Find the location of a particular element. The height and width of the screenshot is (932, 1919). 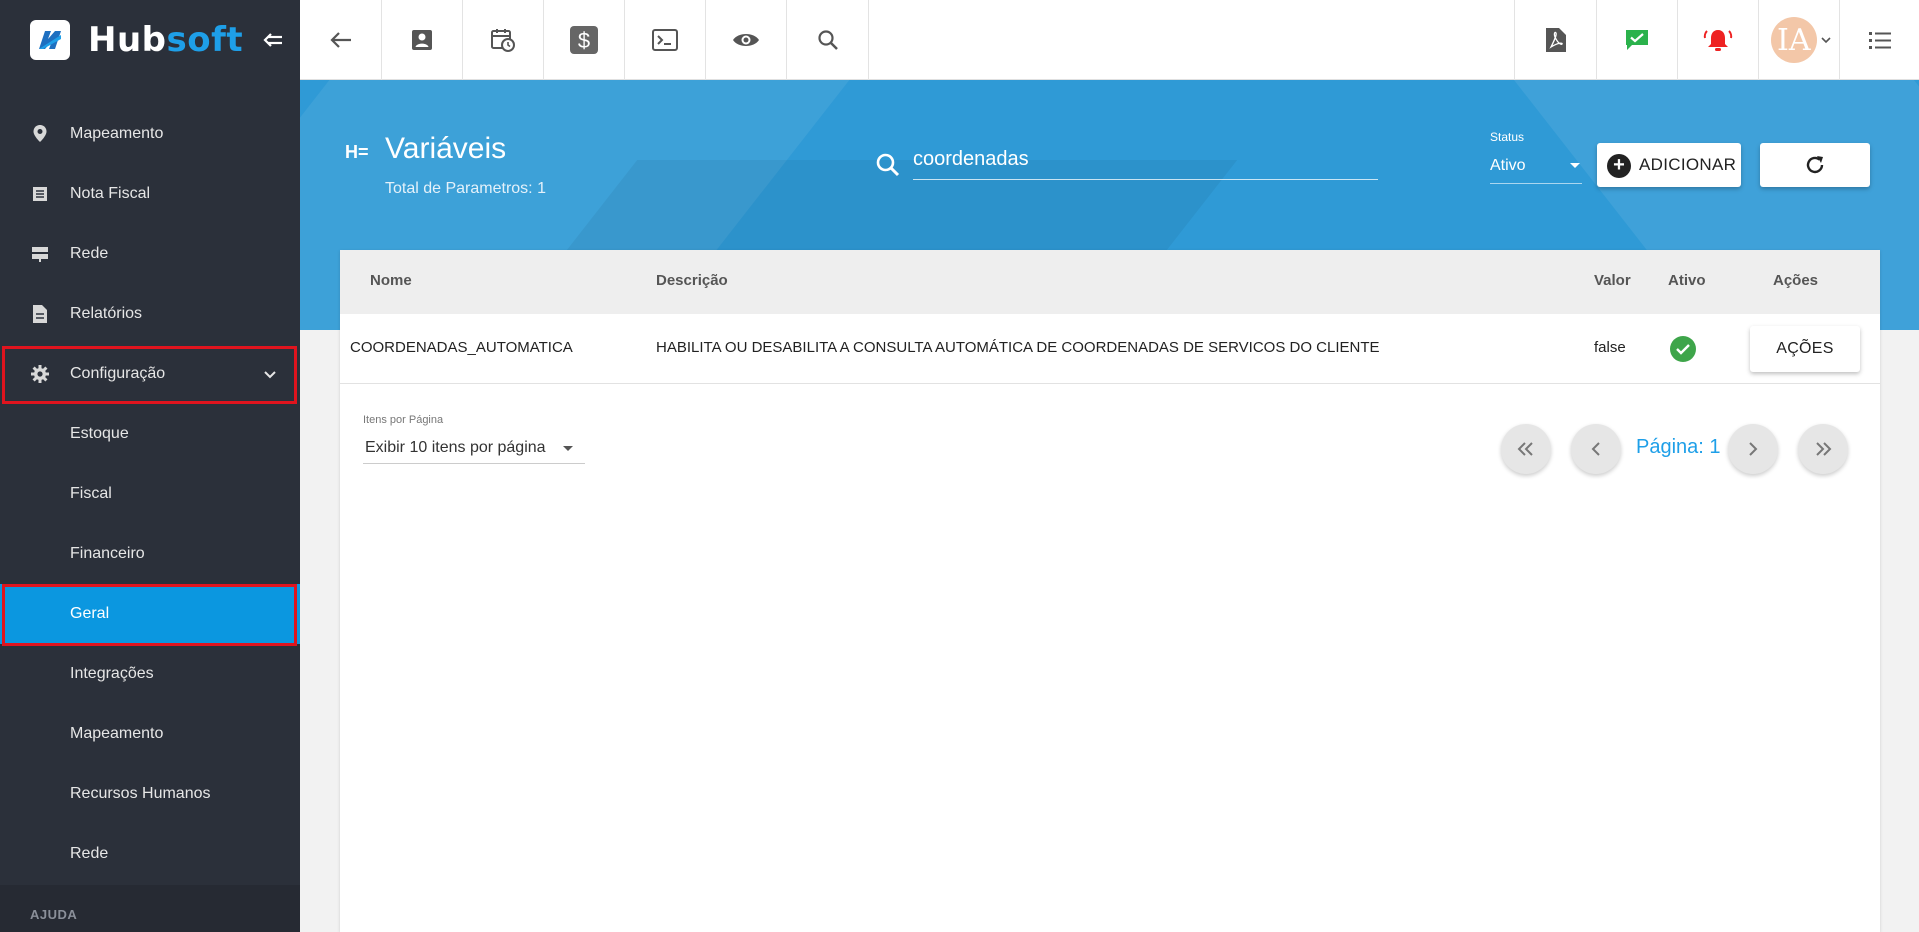

refresh-button is located at coordinates (1815, 165).